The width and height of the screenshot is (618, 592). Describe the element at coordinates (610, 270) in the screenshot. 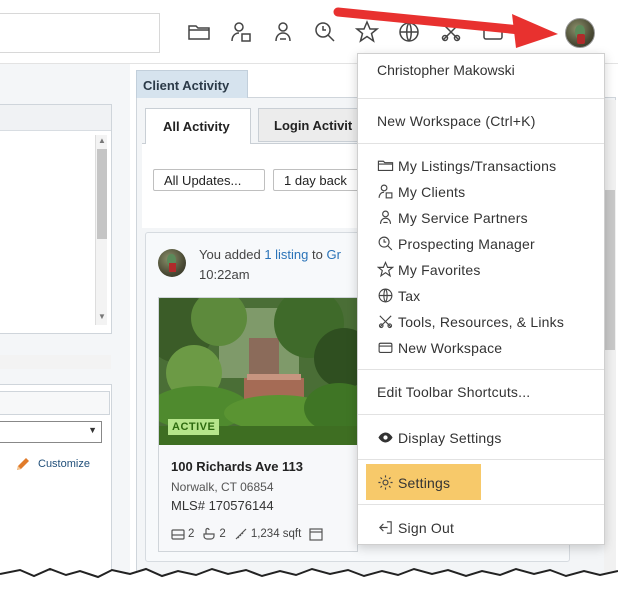

I see `main-scroll-thumb` at that location.